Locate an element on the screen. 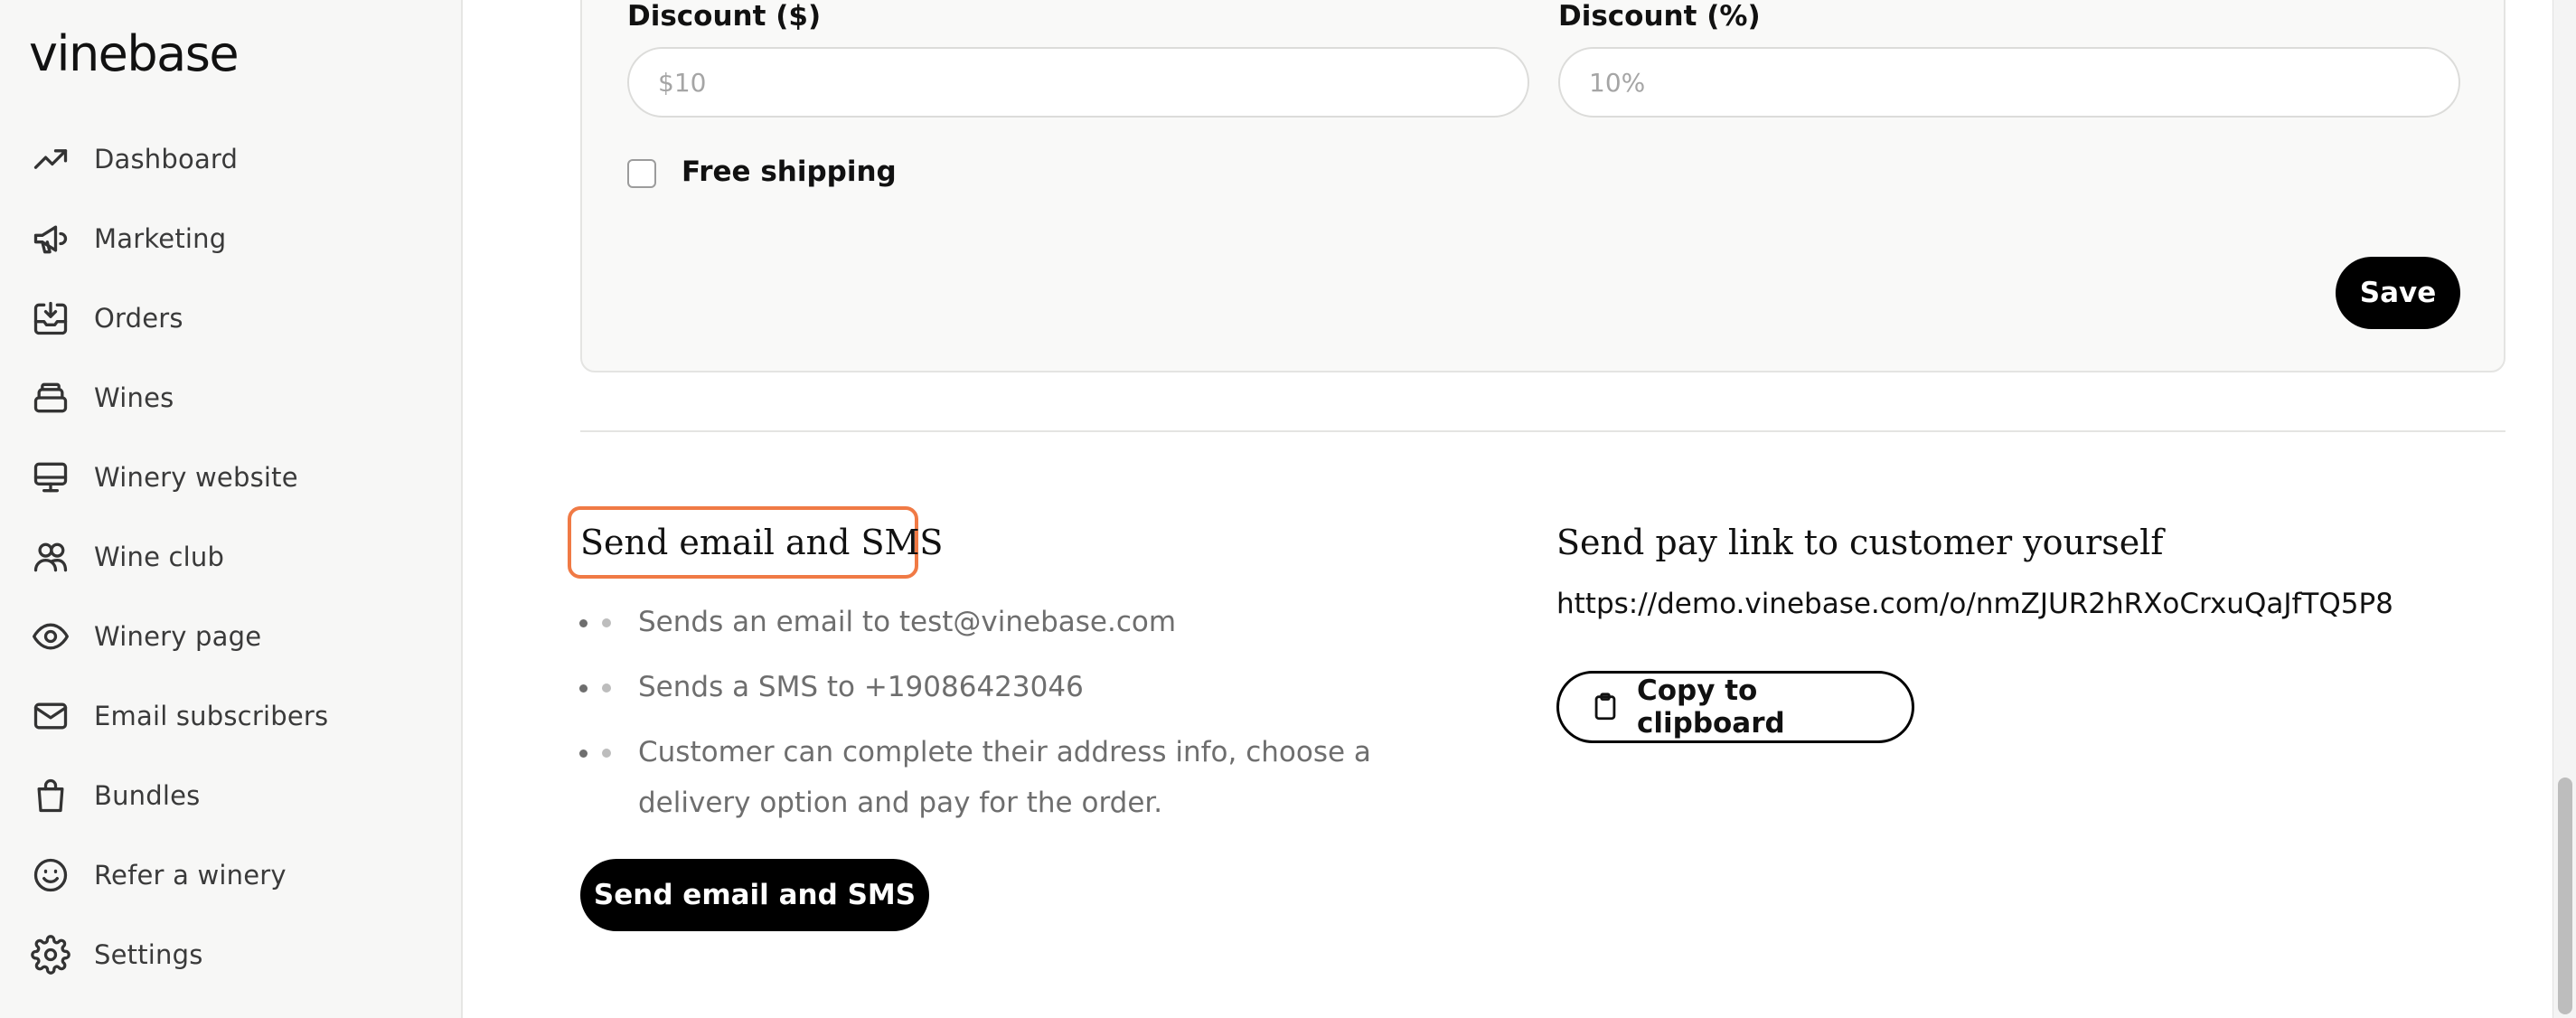 The image size is (2576, 1018). sidebar-item-label: Wine club is located at coordinates (160, 557).